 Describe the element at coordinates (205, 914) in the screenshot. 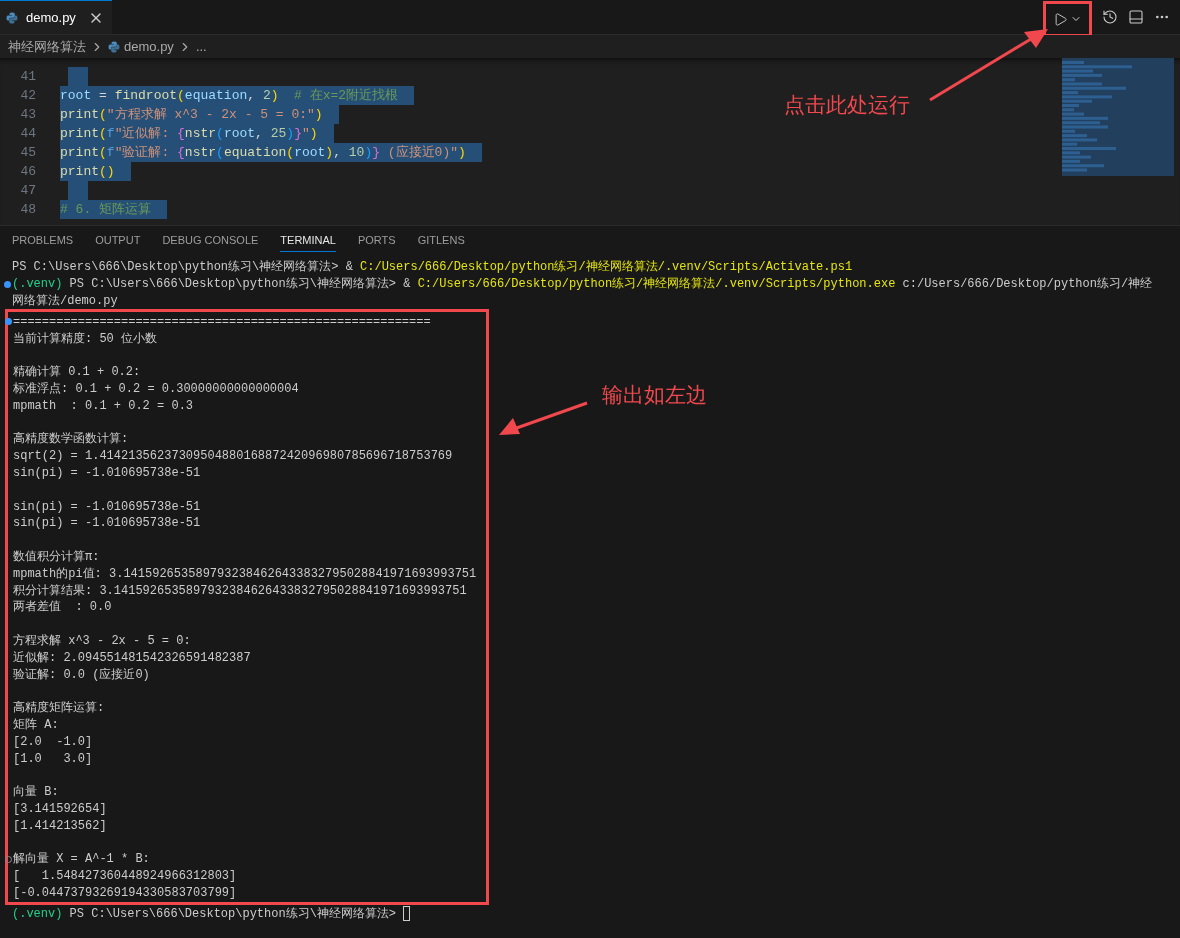

I see `terminal-line: (.venv) PS C:\Users\666\Desktop\python练习\神经网络算法>` at that location.